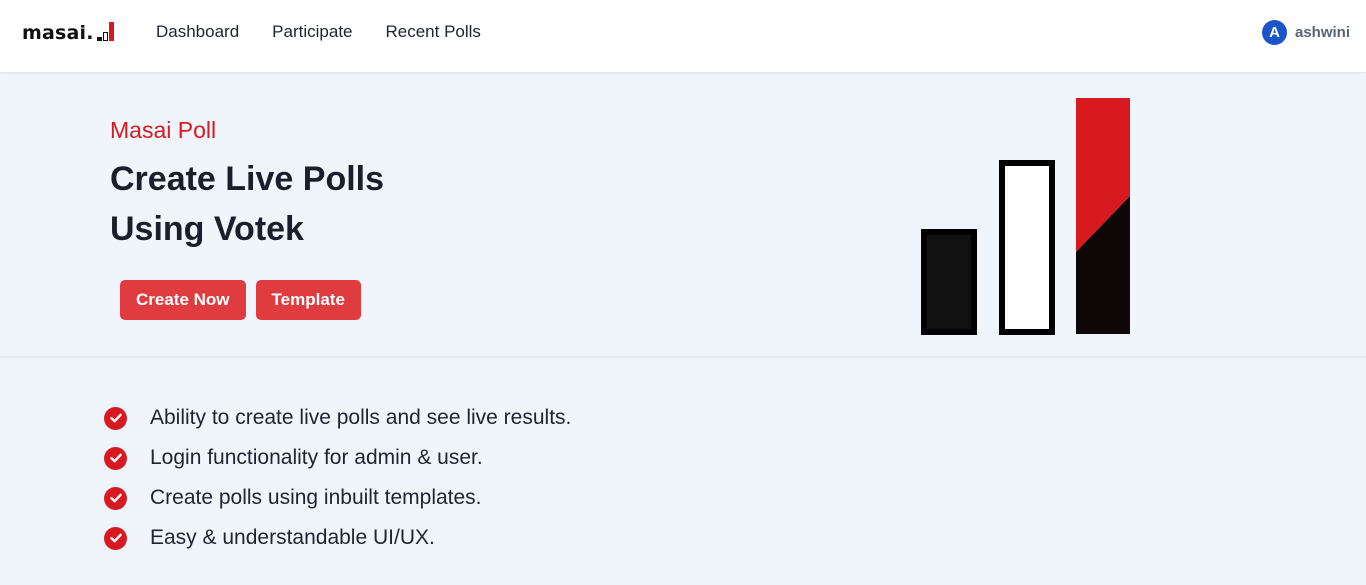 This screenshot has width=1366, height=585. I want to click on username: ashwini, so click(1322, 32).